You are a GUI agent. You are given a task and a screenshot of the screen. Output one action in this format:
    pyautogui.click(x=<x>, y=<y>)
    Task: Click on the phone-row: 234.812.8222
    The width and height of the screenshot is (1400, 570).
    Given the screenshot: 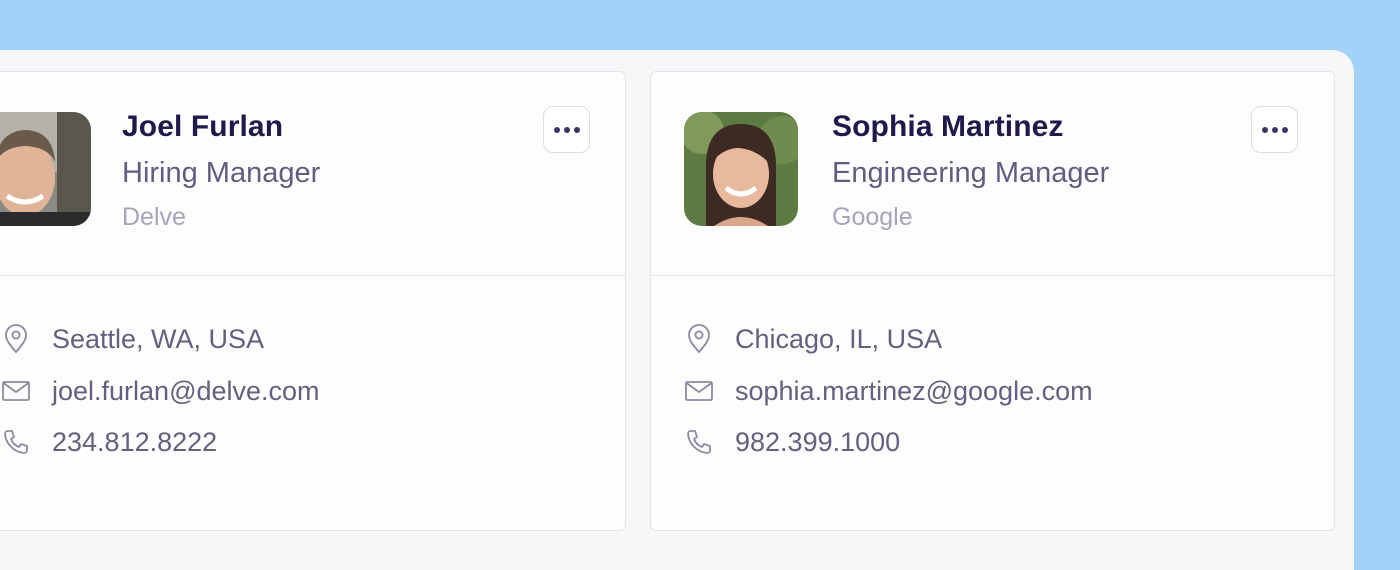 What is the action you would take?
    pyautogui.click(x=109, y=442)
    